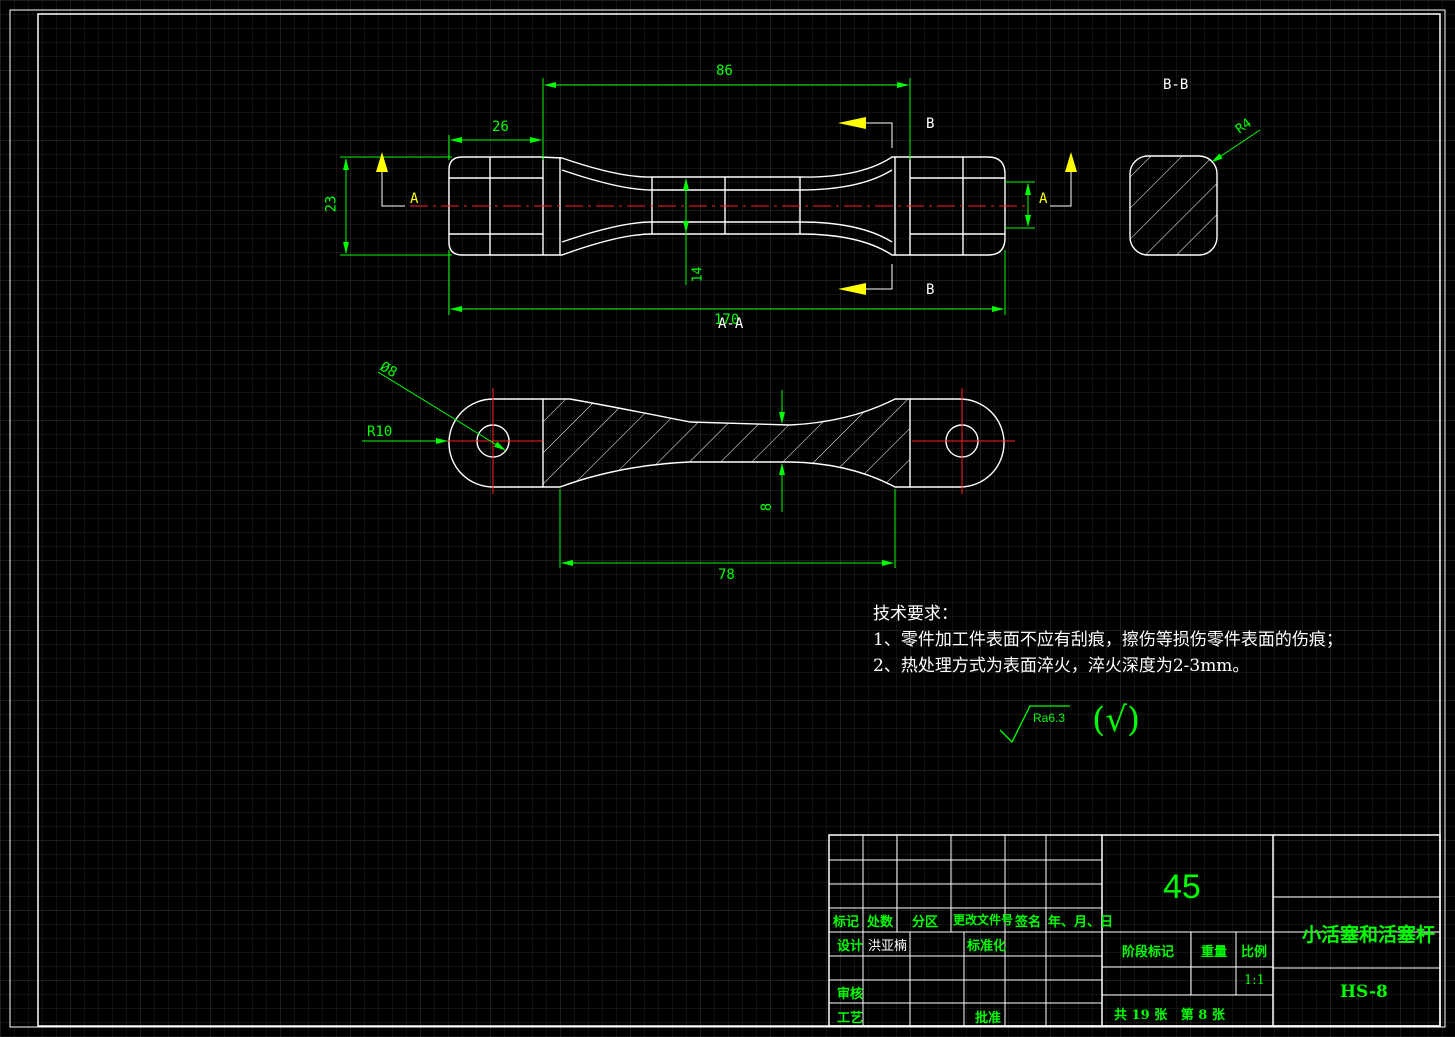  What do you see at coordinates (1369, 935) in the screenshot?
I see `part-name: 小活塞和活塞杆` at bounding box center [1369, 935].